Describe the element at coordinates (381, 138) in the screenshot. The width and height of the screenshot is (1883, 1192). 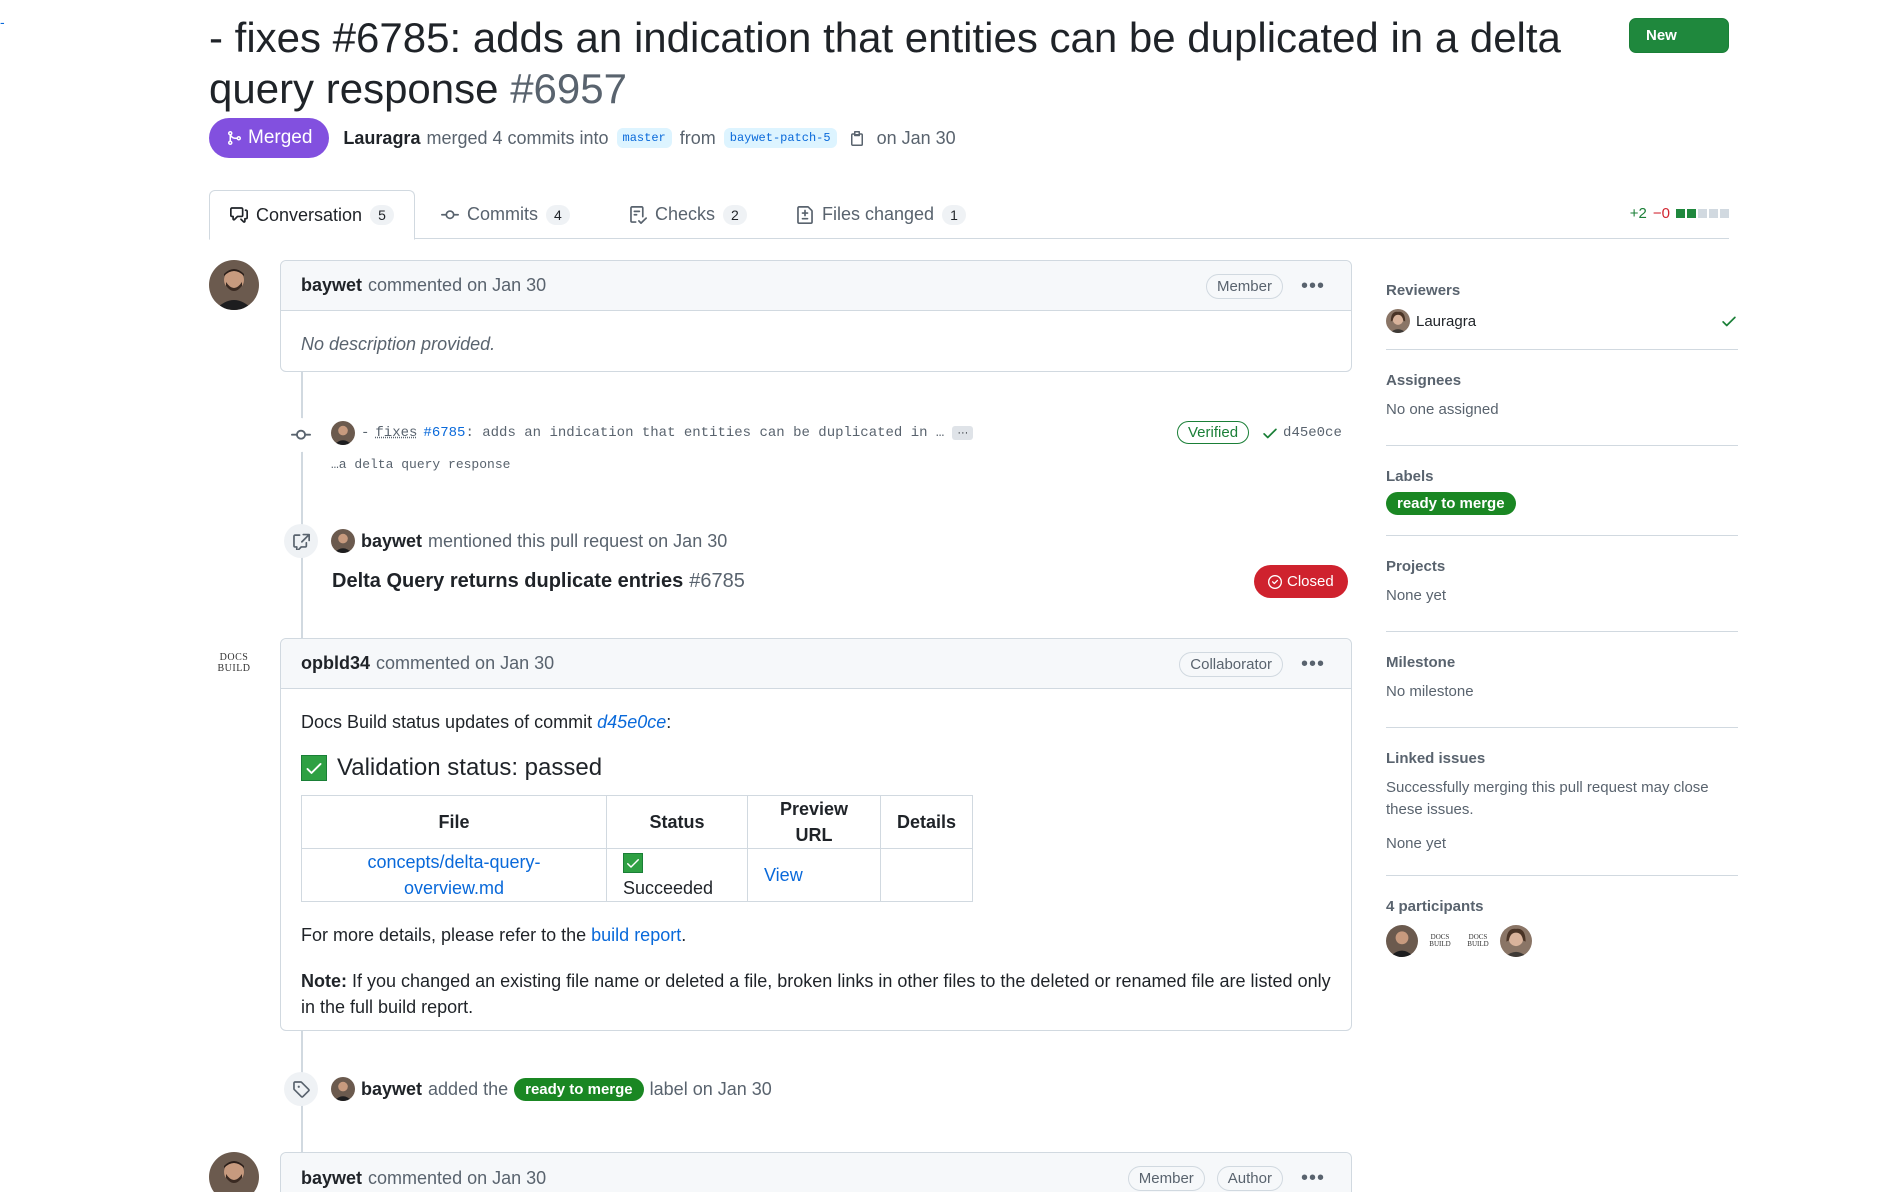
I see `merger-link: Lauragra` at that location.